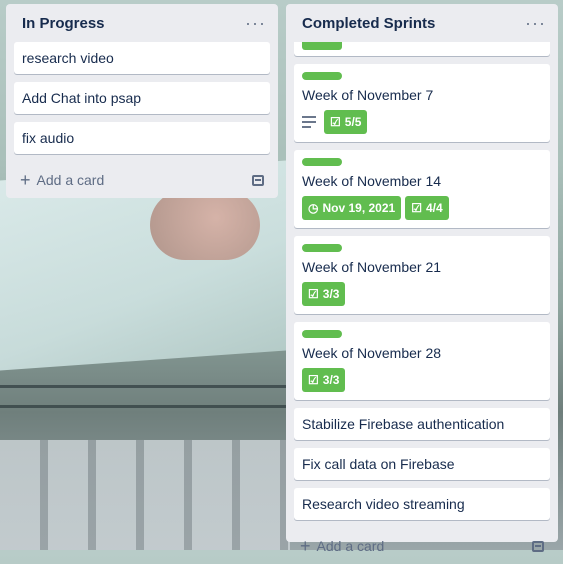 This screenshot has height=564, width=563. Describe the element at coordinates (378, 464) in the screenshot. I see `card-title: Fix call data on Firebase` at that location.